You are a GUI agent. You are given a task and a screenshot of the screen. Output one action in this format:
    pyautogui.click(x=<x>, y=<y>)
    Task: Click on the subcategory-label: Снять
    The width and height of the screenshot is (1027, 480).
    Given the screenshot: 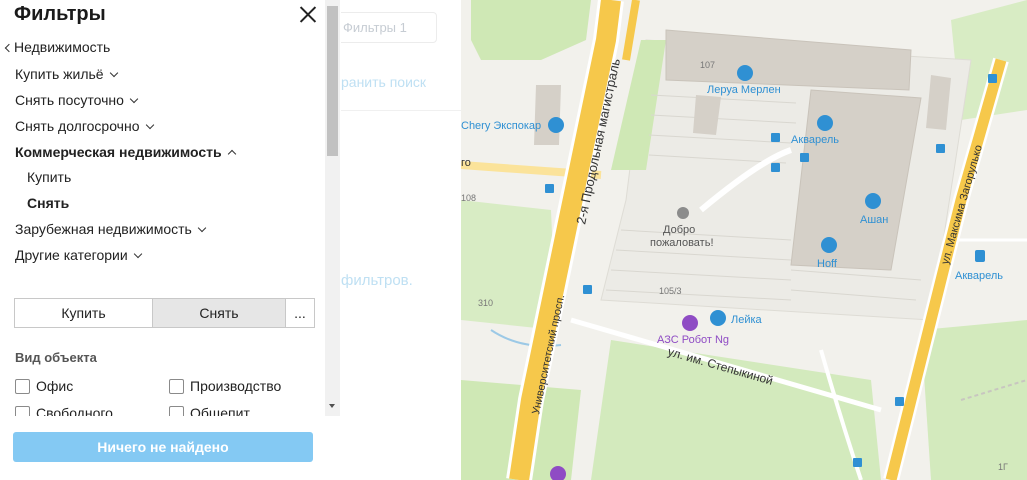 What is the action you would take?
    pyautogui.click(x=48, y=203)
    